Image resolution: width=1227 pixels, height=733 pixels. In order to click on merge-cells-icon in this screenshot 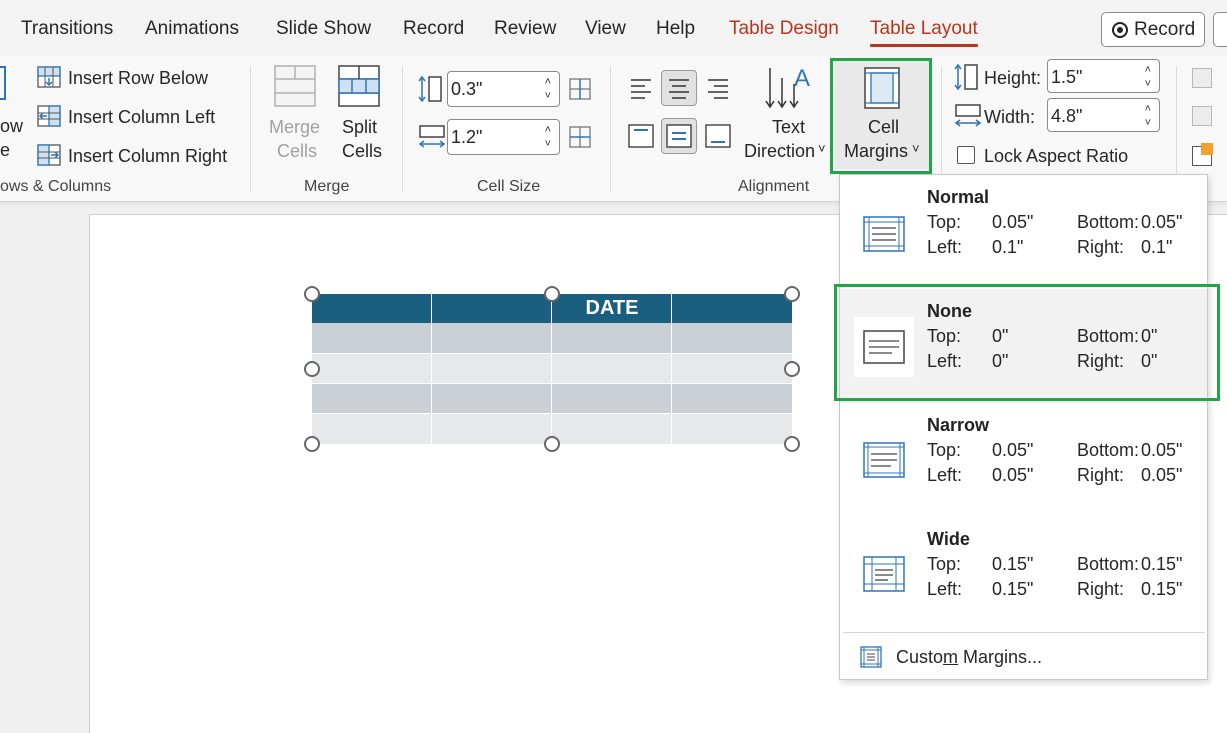, I will do `click(295, 86)`.